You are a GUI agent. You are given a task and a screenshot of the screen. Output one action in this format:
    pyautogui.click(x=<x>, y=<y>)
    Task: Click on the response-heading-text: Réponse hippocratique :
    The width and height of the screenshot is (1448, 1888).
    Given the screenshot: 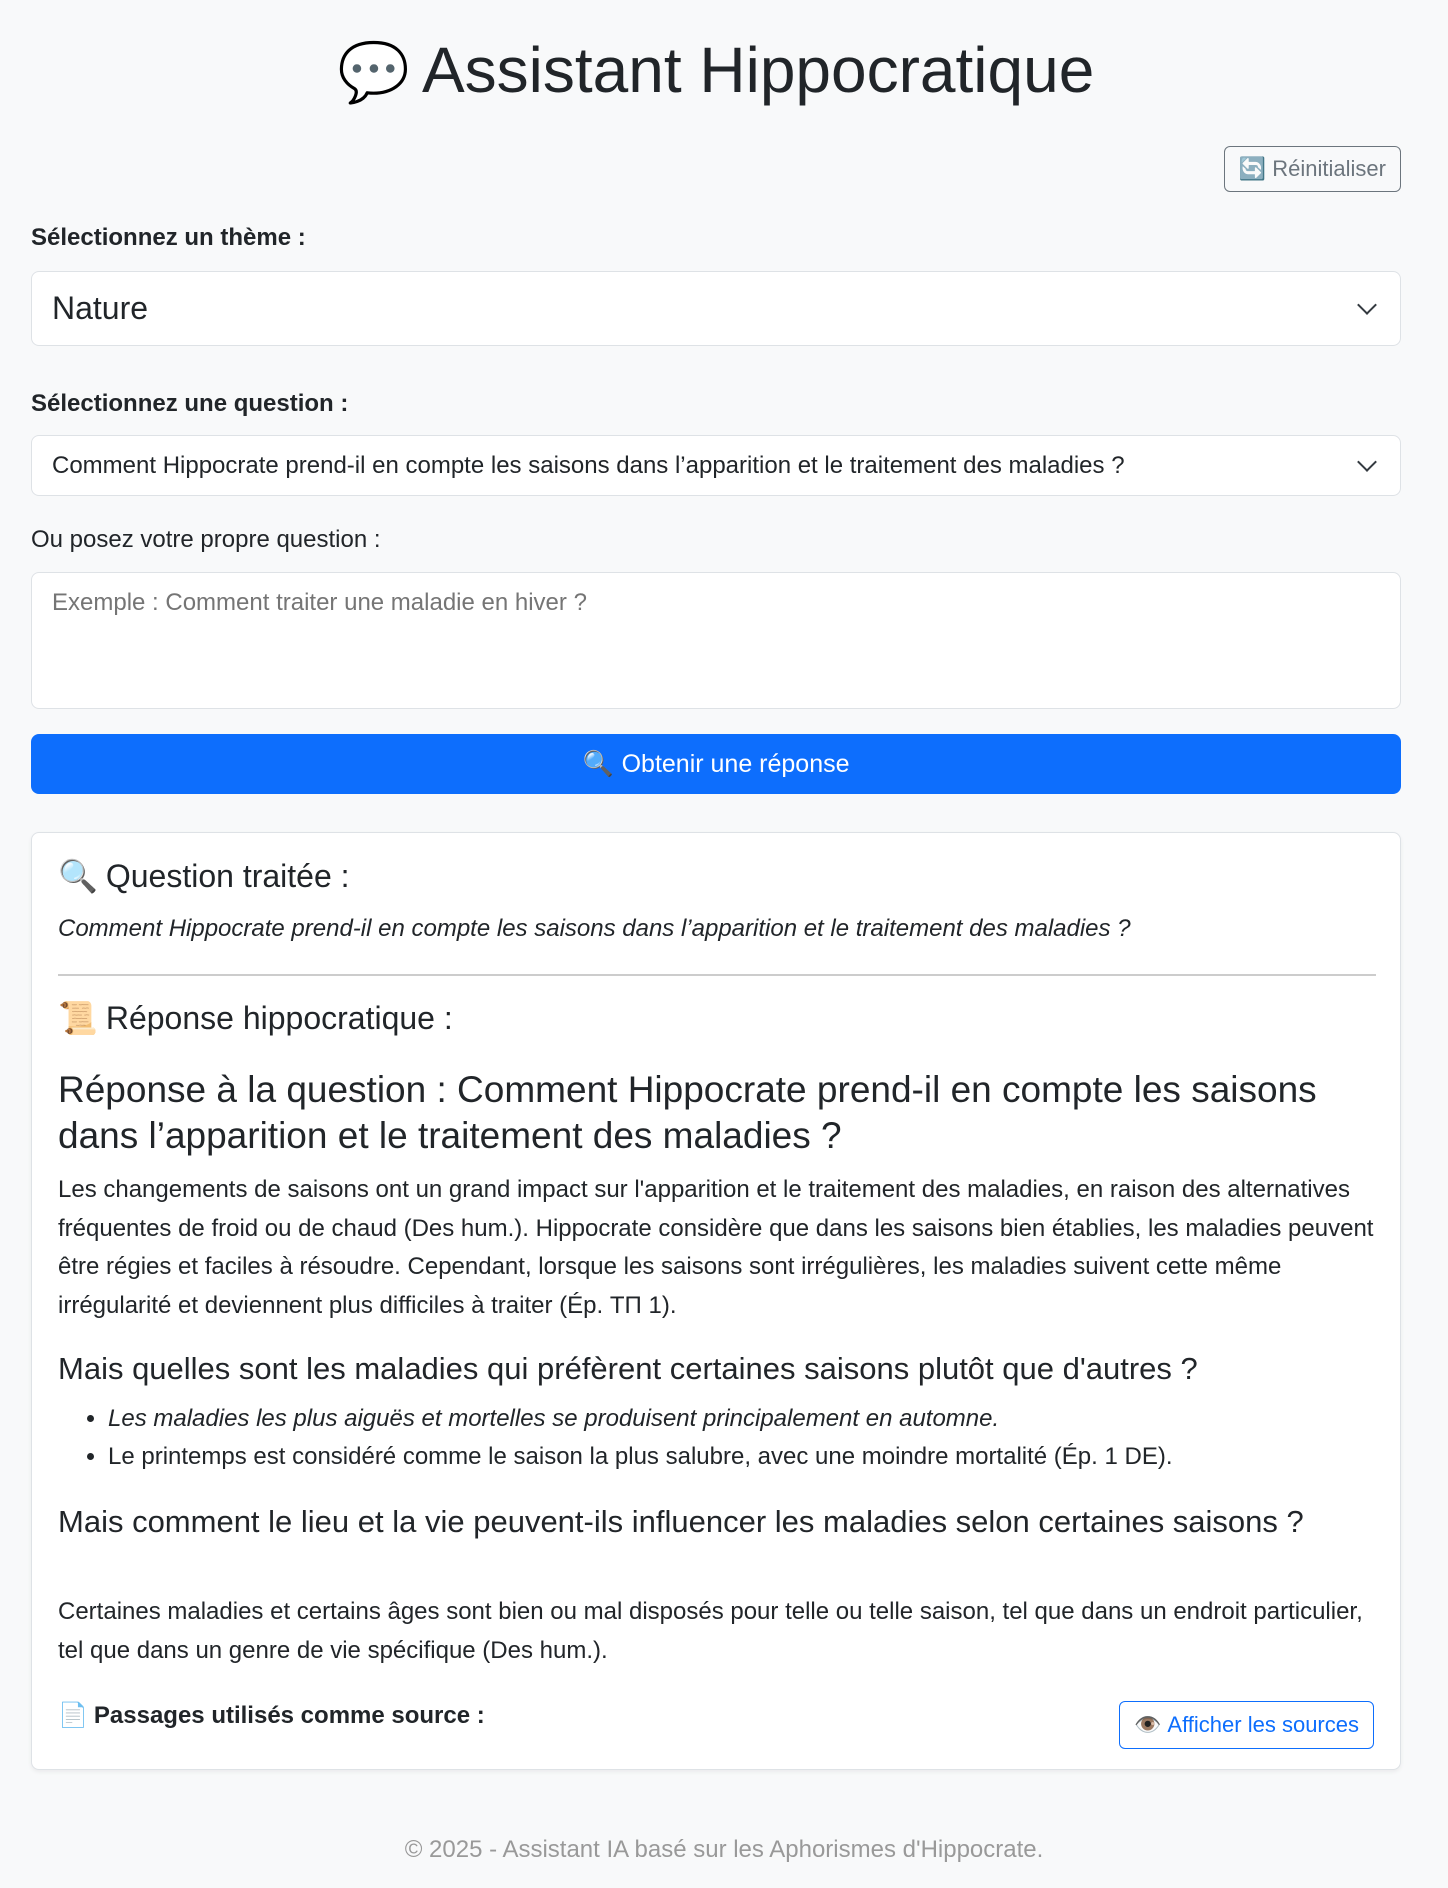 What is the action you would take?
    pyautogui.click(x=279, y=1017)
    